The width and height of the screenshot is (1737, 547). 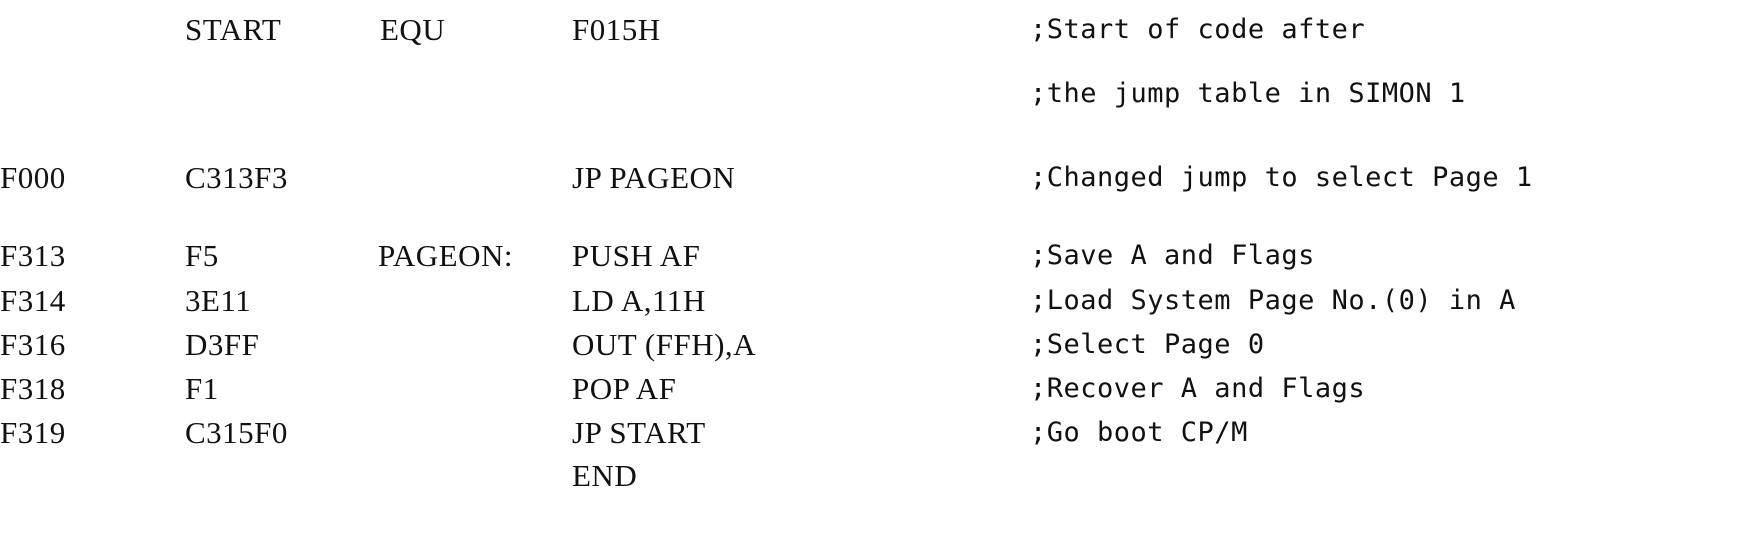 What do you see at coordinates (1281, 177) in the screenshot?
I see `line-comment: ;Changed jump to select Page 1` at bounding box center [1281, 177].